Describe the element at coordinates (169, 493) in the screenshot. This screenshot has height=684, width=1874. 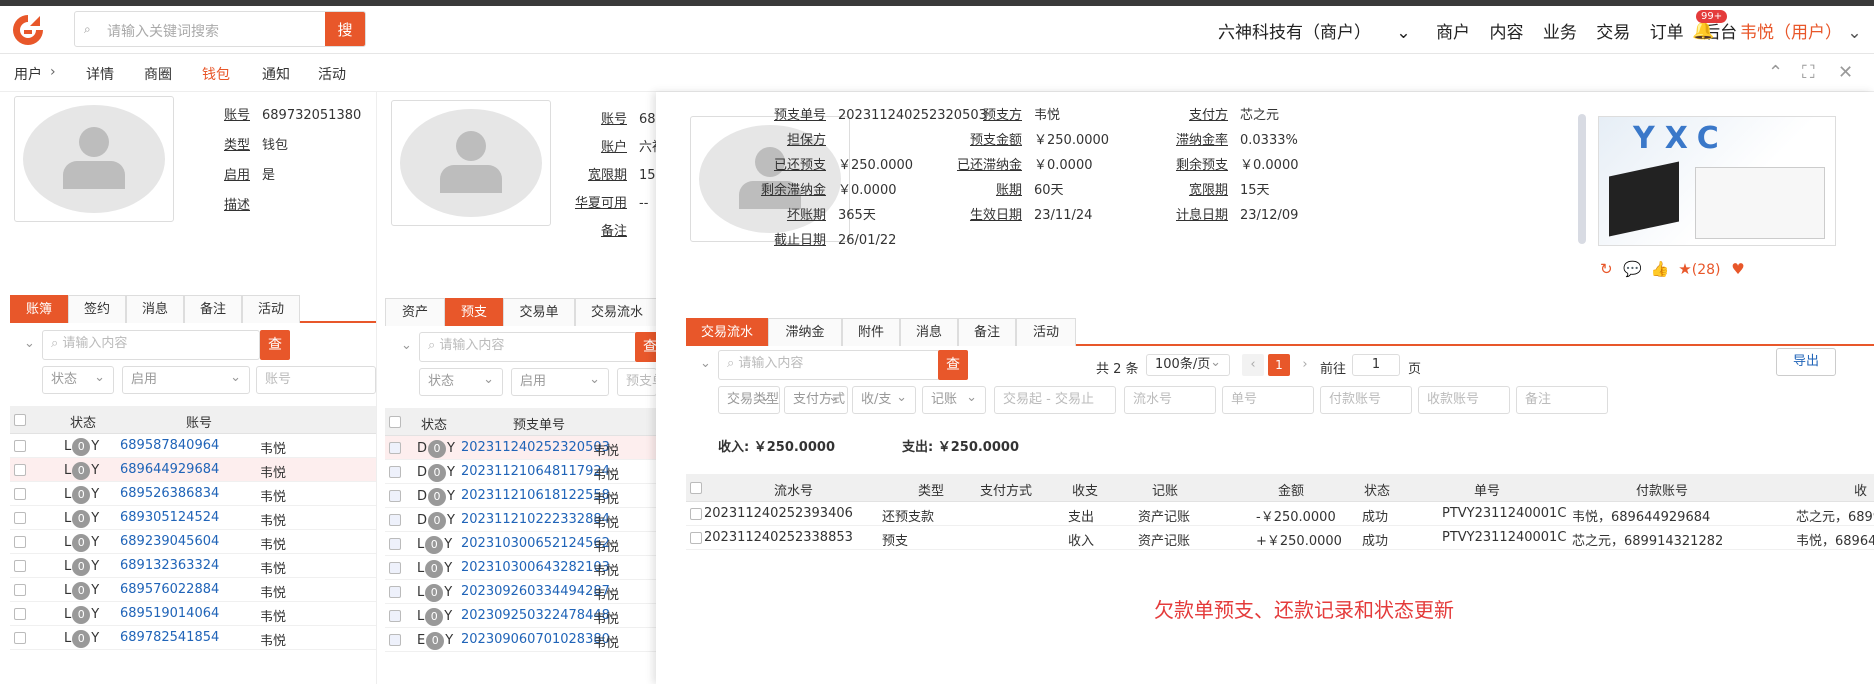
I see `account-link: 689526386834` at that location.